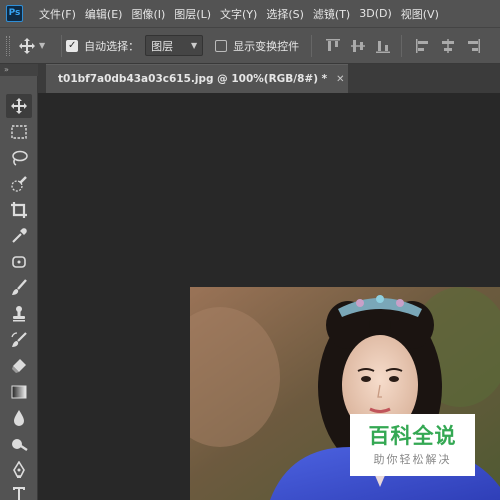  I want to click on watermark-badge: 百科全说 助你轻松解决, so click(412, 445).